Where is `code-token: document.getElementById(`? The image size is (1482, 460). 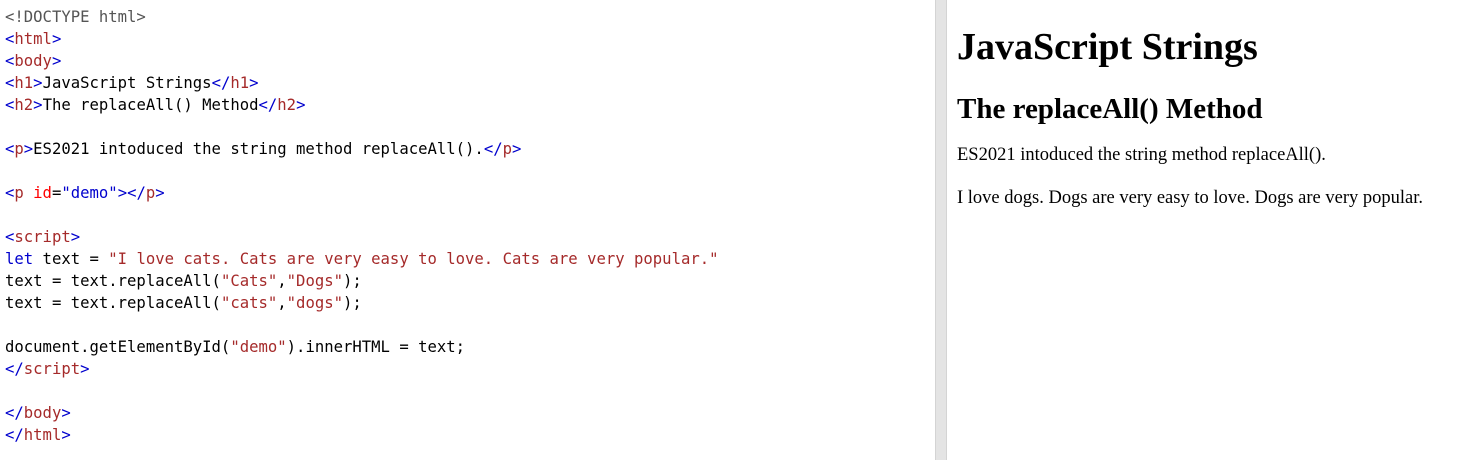
code-token: document.getElementById( is located at coordinates (118, 347).